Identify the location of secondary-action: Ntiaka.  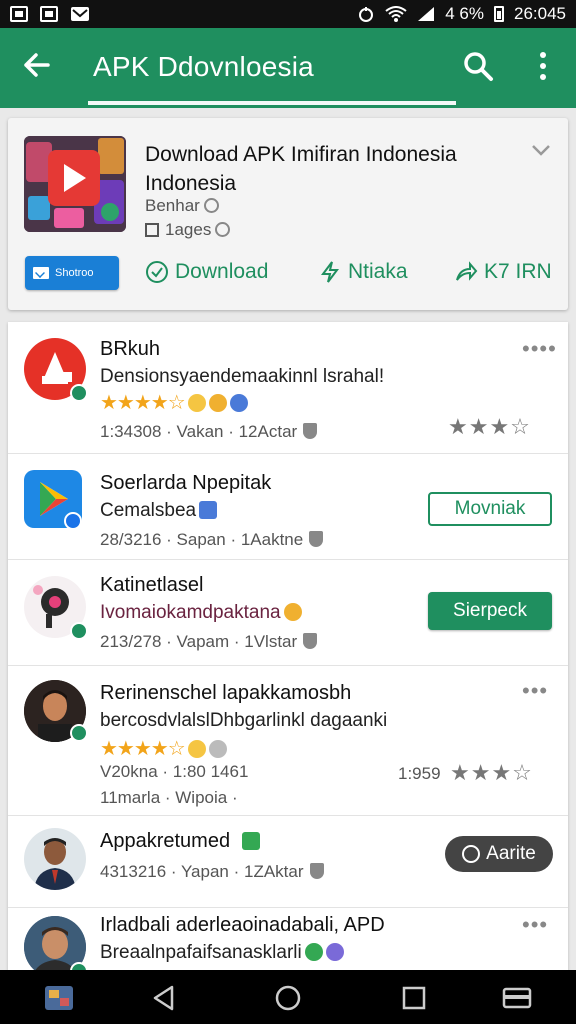
(363, 272).